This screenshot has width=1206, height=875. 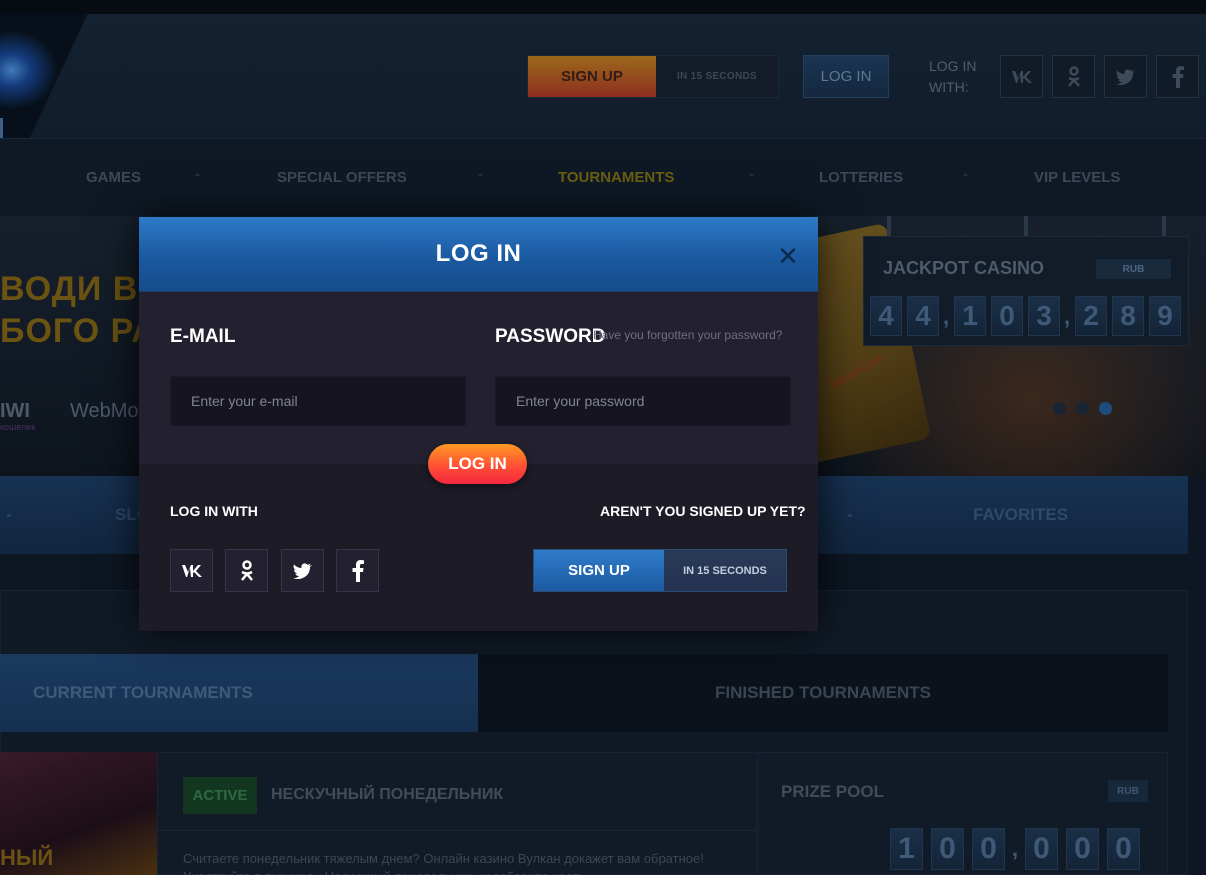 I want to click on close-icon: ✕, so click(x=788, y=256).